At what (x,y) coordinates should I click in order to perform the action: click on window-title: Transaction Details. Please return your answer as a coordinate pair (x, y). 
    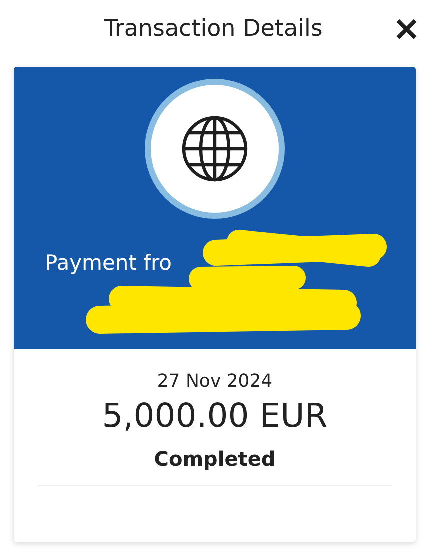
    Looking at the image, I should click on (213, 29).